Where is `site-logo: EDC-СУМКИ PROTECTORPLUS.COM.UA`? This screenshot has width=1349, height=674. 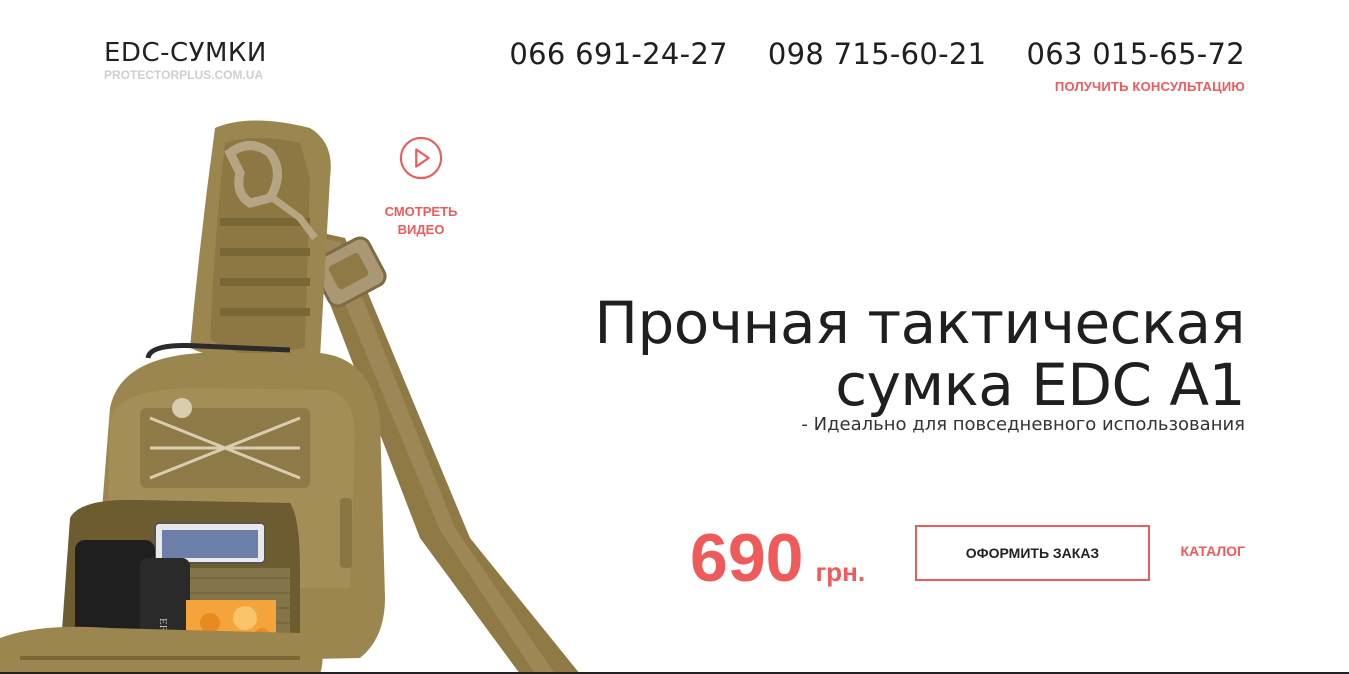
site-logo: EDC-СУМКИ PROTECTORPLUS.COM.UA is located at coordinates (185, 60).